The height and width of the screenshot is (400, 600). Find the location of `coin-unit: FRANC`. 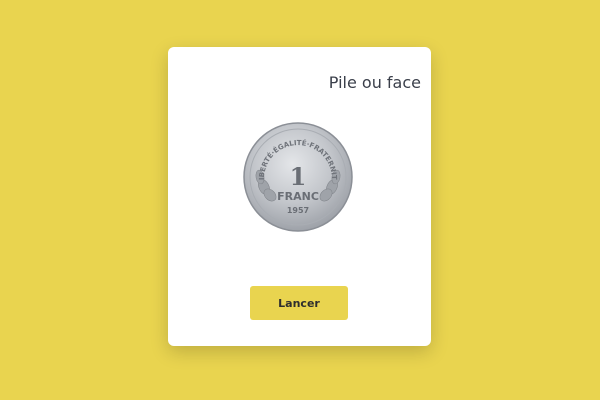

coin-unit: FRANC is located at coordinates (298, 196).